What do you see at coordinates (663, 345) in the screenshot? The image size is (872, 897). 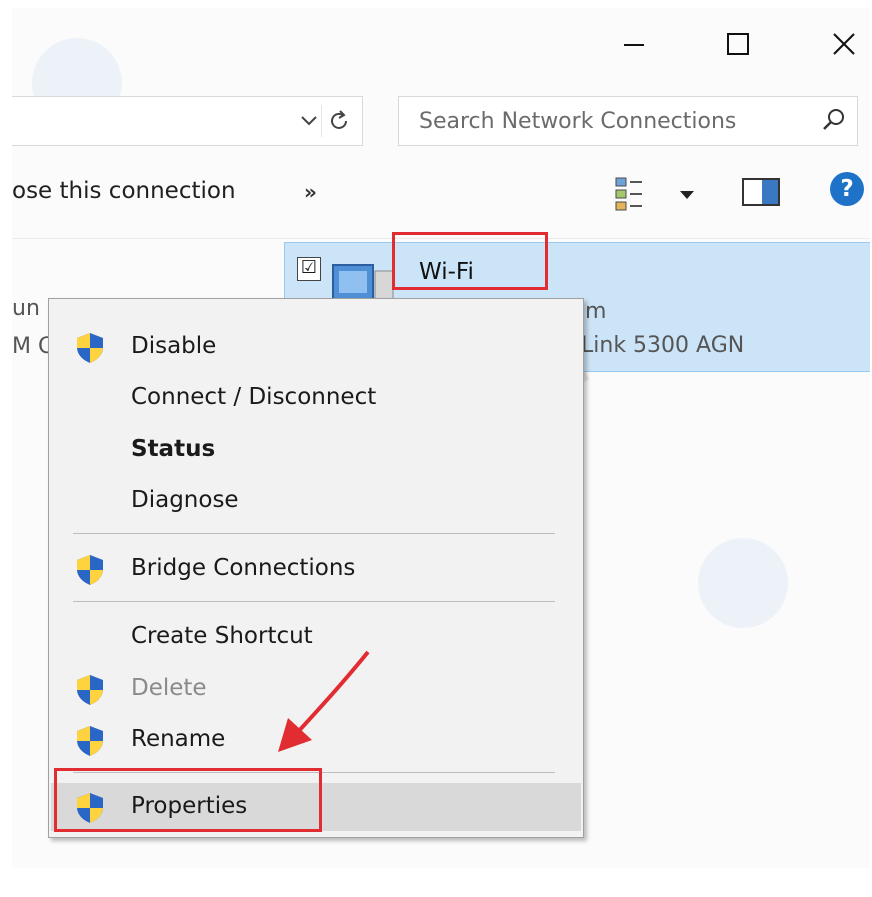 I see `wifi-device: Link 5300 AGN` at bounding box center [663, 345].